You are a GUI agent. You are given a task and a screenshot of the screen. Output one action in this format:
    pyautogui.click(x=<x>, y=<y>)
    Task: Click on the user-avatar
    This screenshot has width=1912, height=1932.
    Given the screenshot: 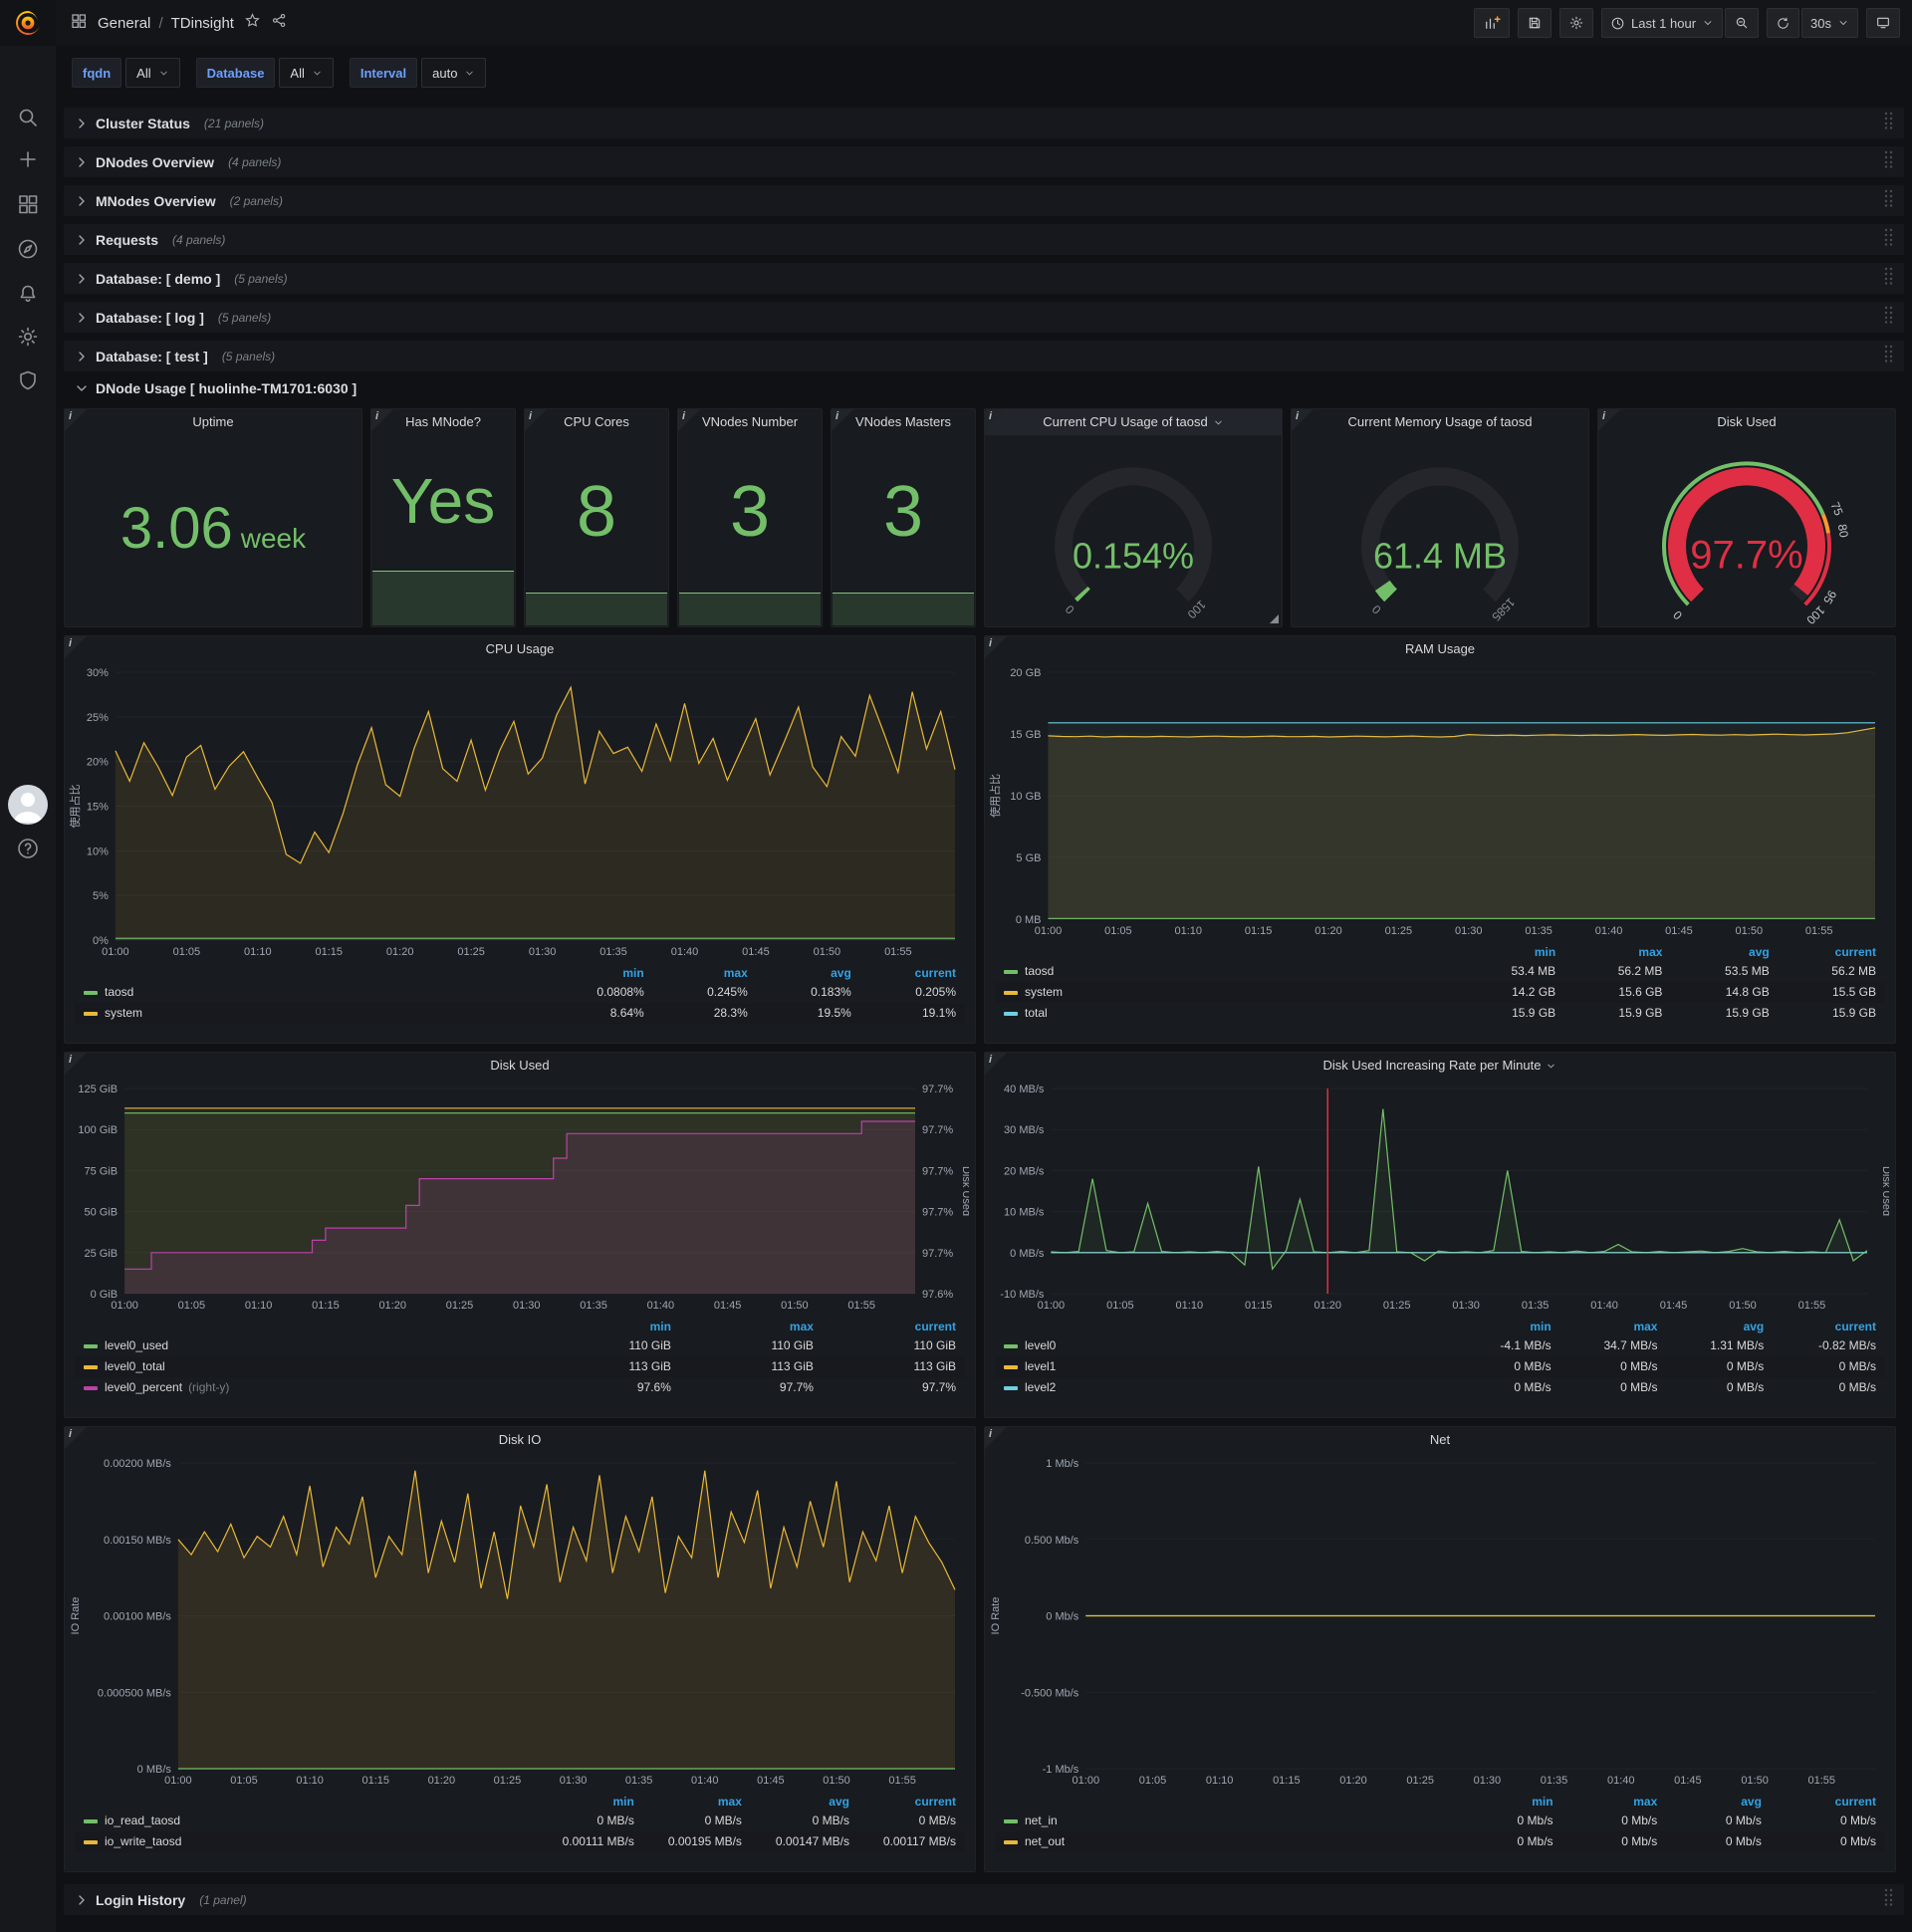 What is the action you would take?
    pyautogui.click(x=28, y=805)
    